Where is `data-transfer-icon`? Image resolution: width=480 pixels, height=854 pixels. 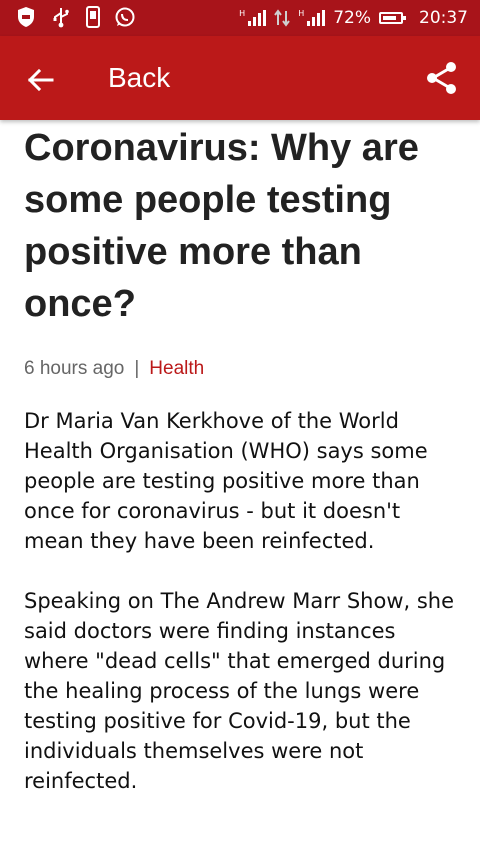 data-transfer-icon is located at coordinates (282, 18).